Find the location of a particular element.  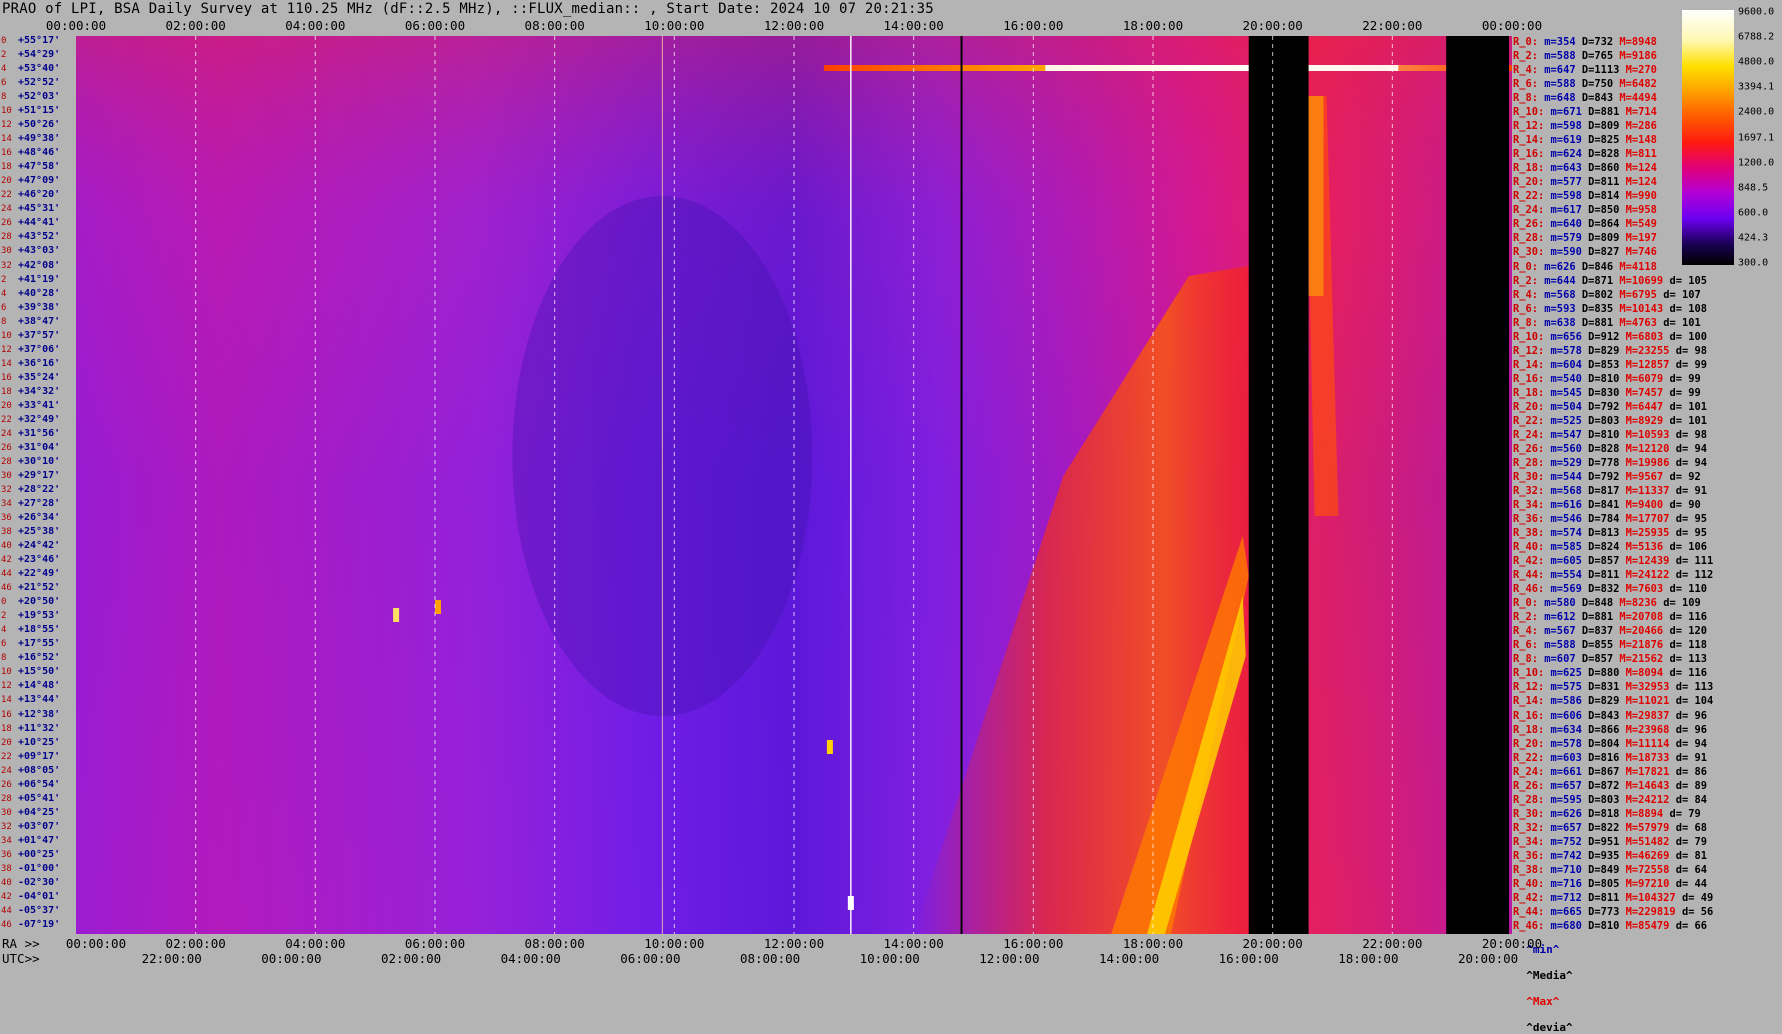

declination-row: 38 -01°00' is located at coordinates (38, 869).